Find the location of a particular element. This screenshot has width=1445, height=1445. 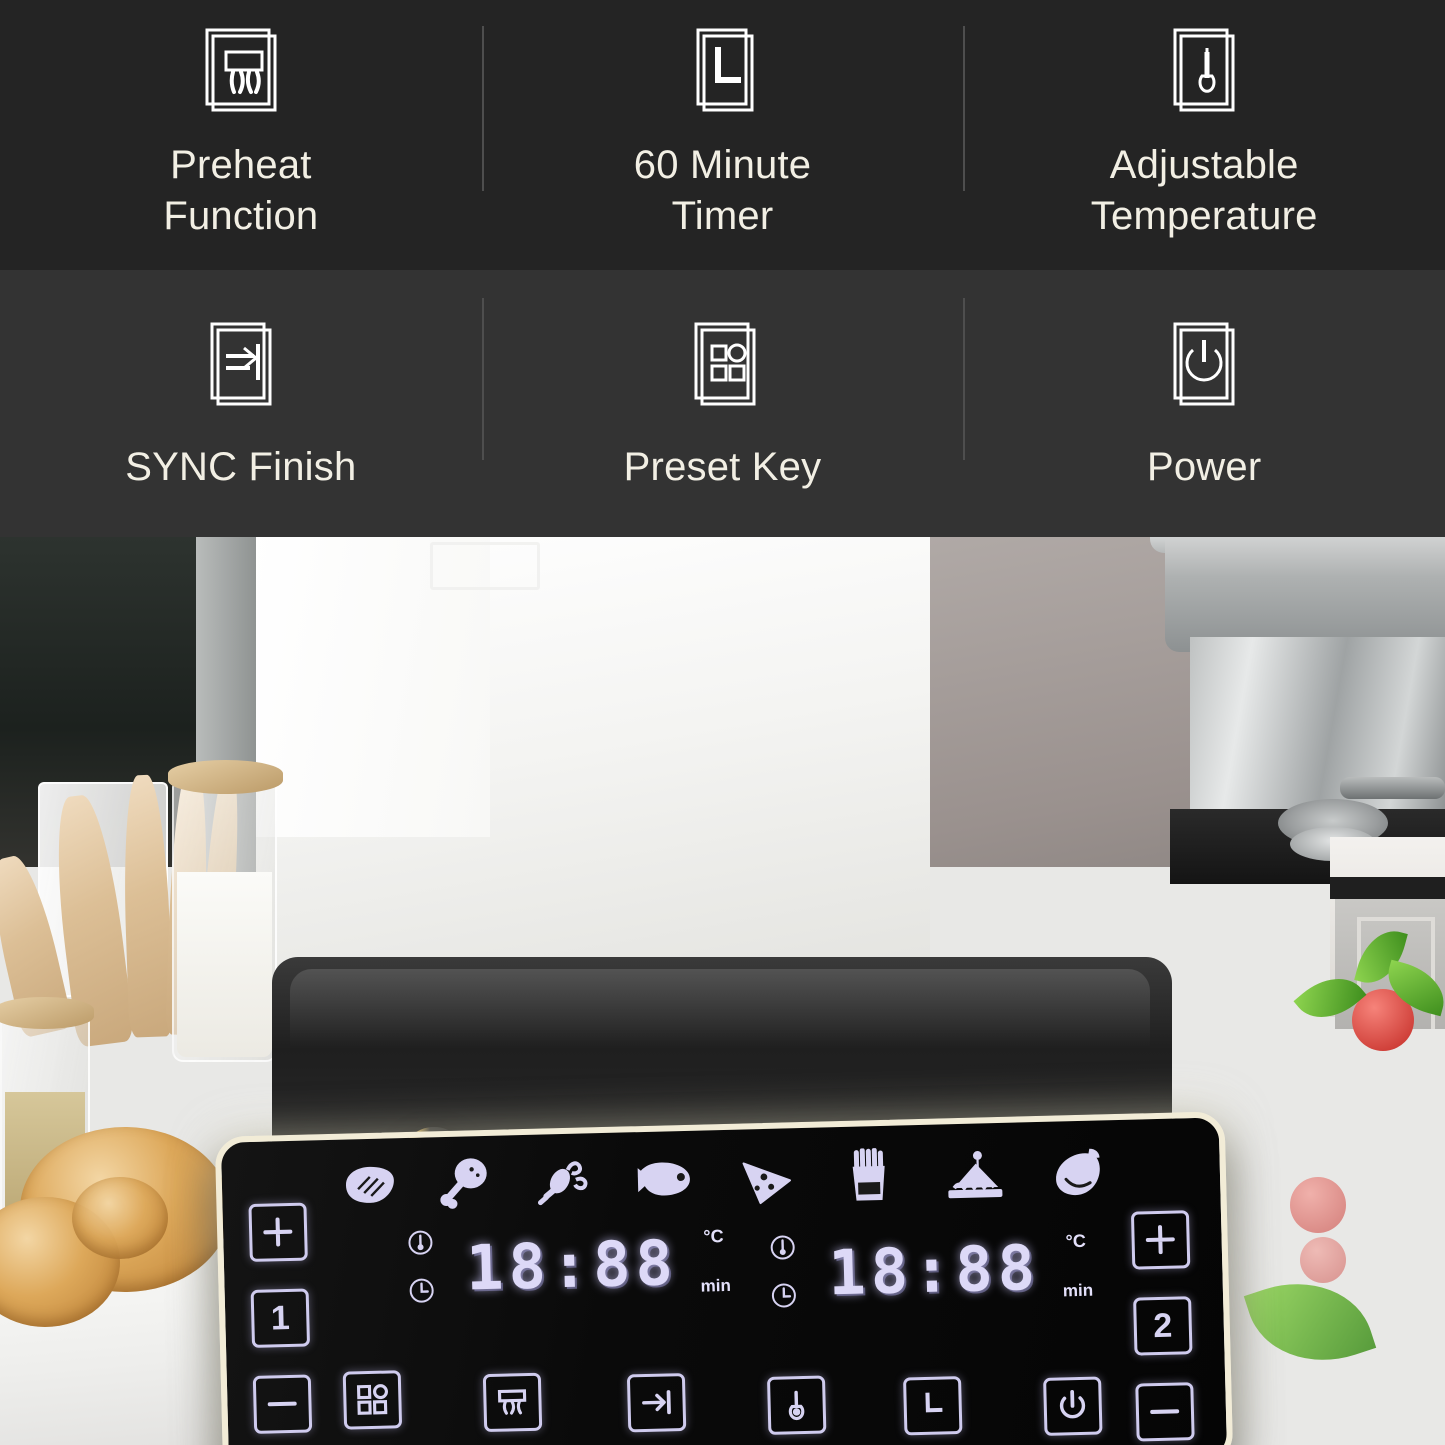

right-time-unit: min is located at coordinates (1078, 1290).